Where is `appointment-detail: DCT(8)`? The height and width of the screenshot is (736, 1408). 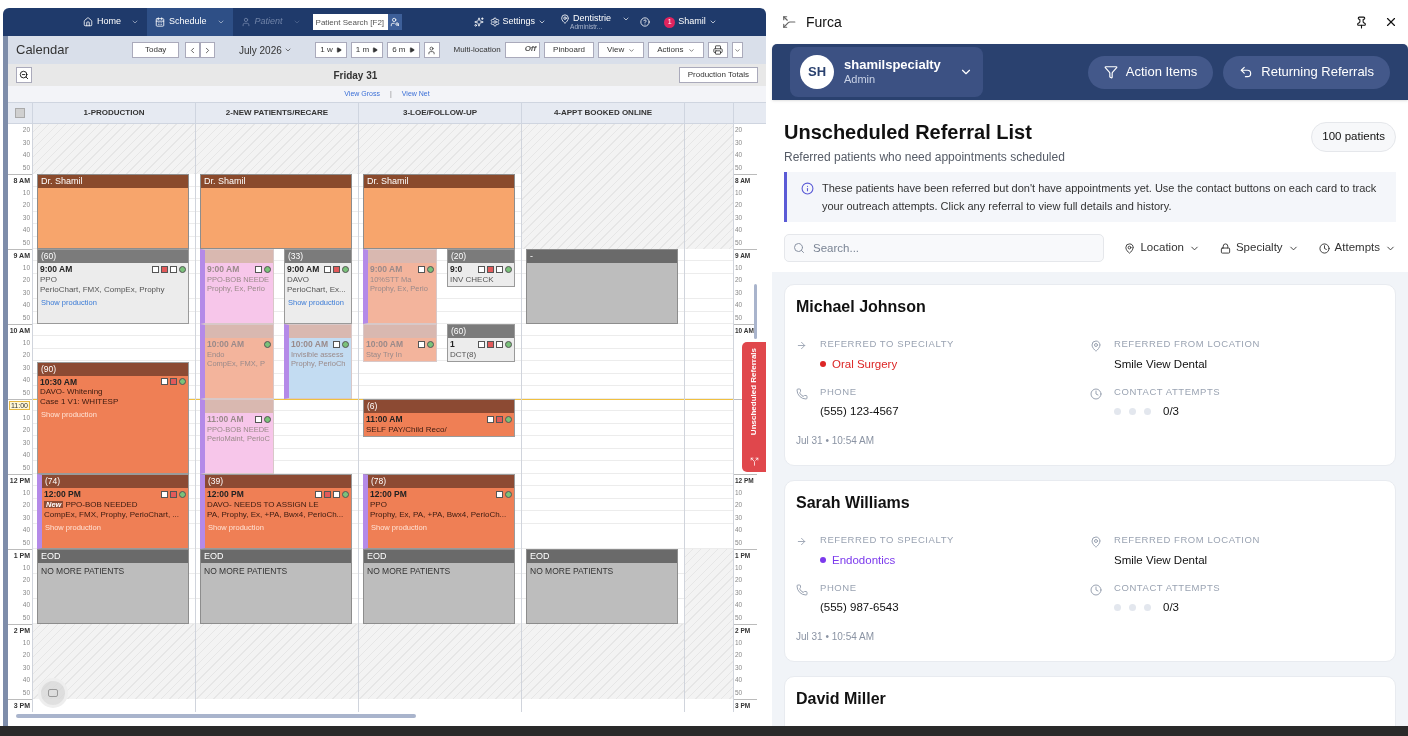 appointment-detail: DCT(8) is located at coordinates (463, 354).